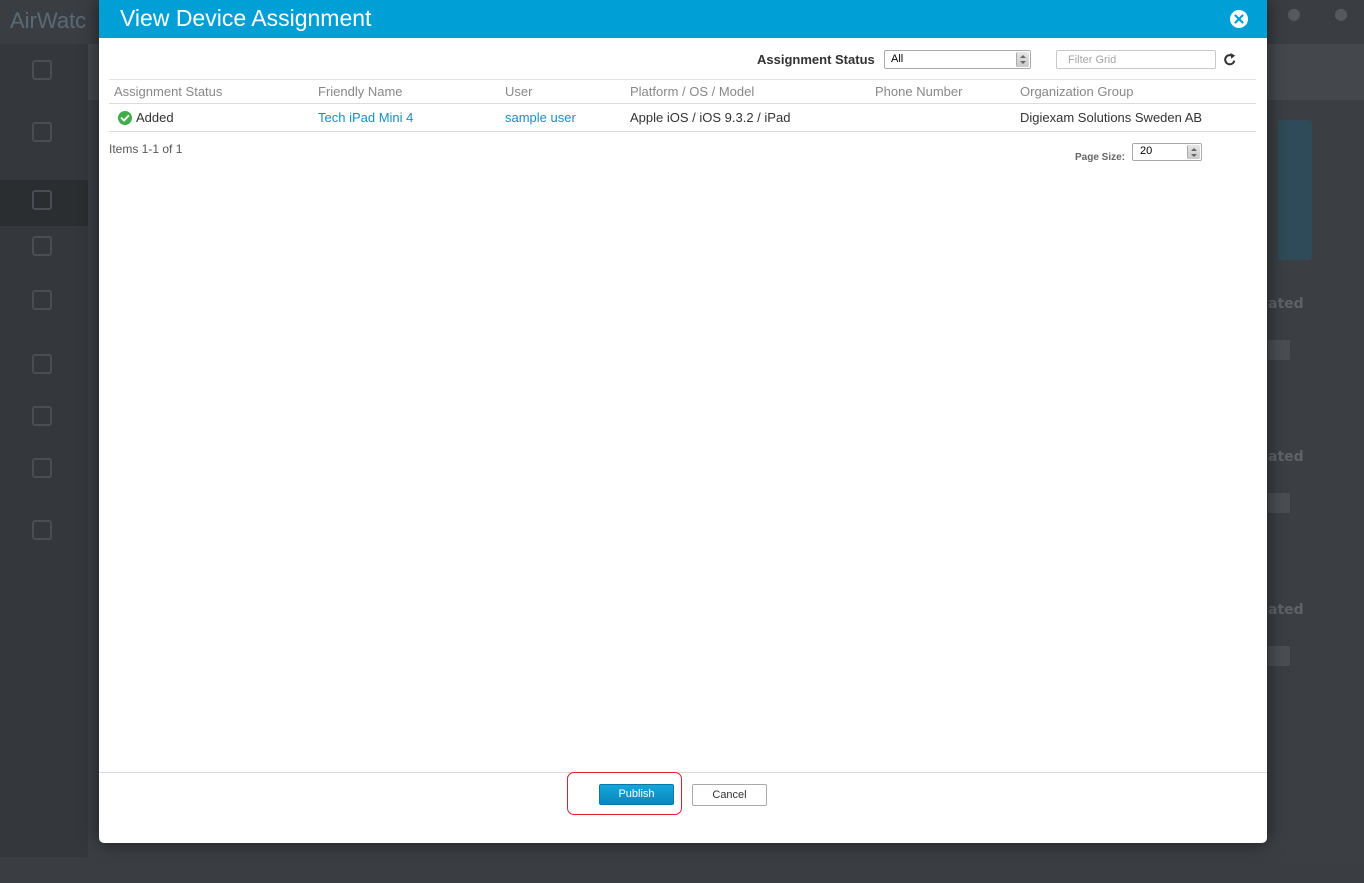 This screenshot has width=1364, height=883. I want to click on items-count: Items 1-1 of 1, so click(146, 149).